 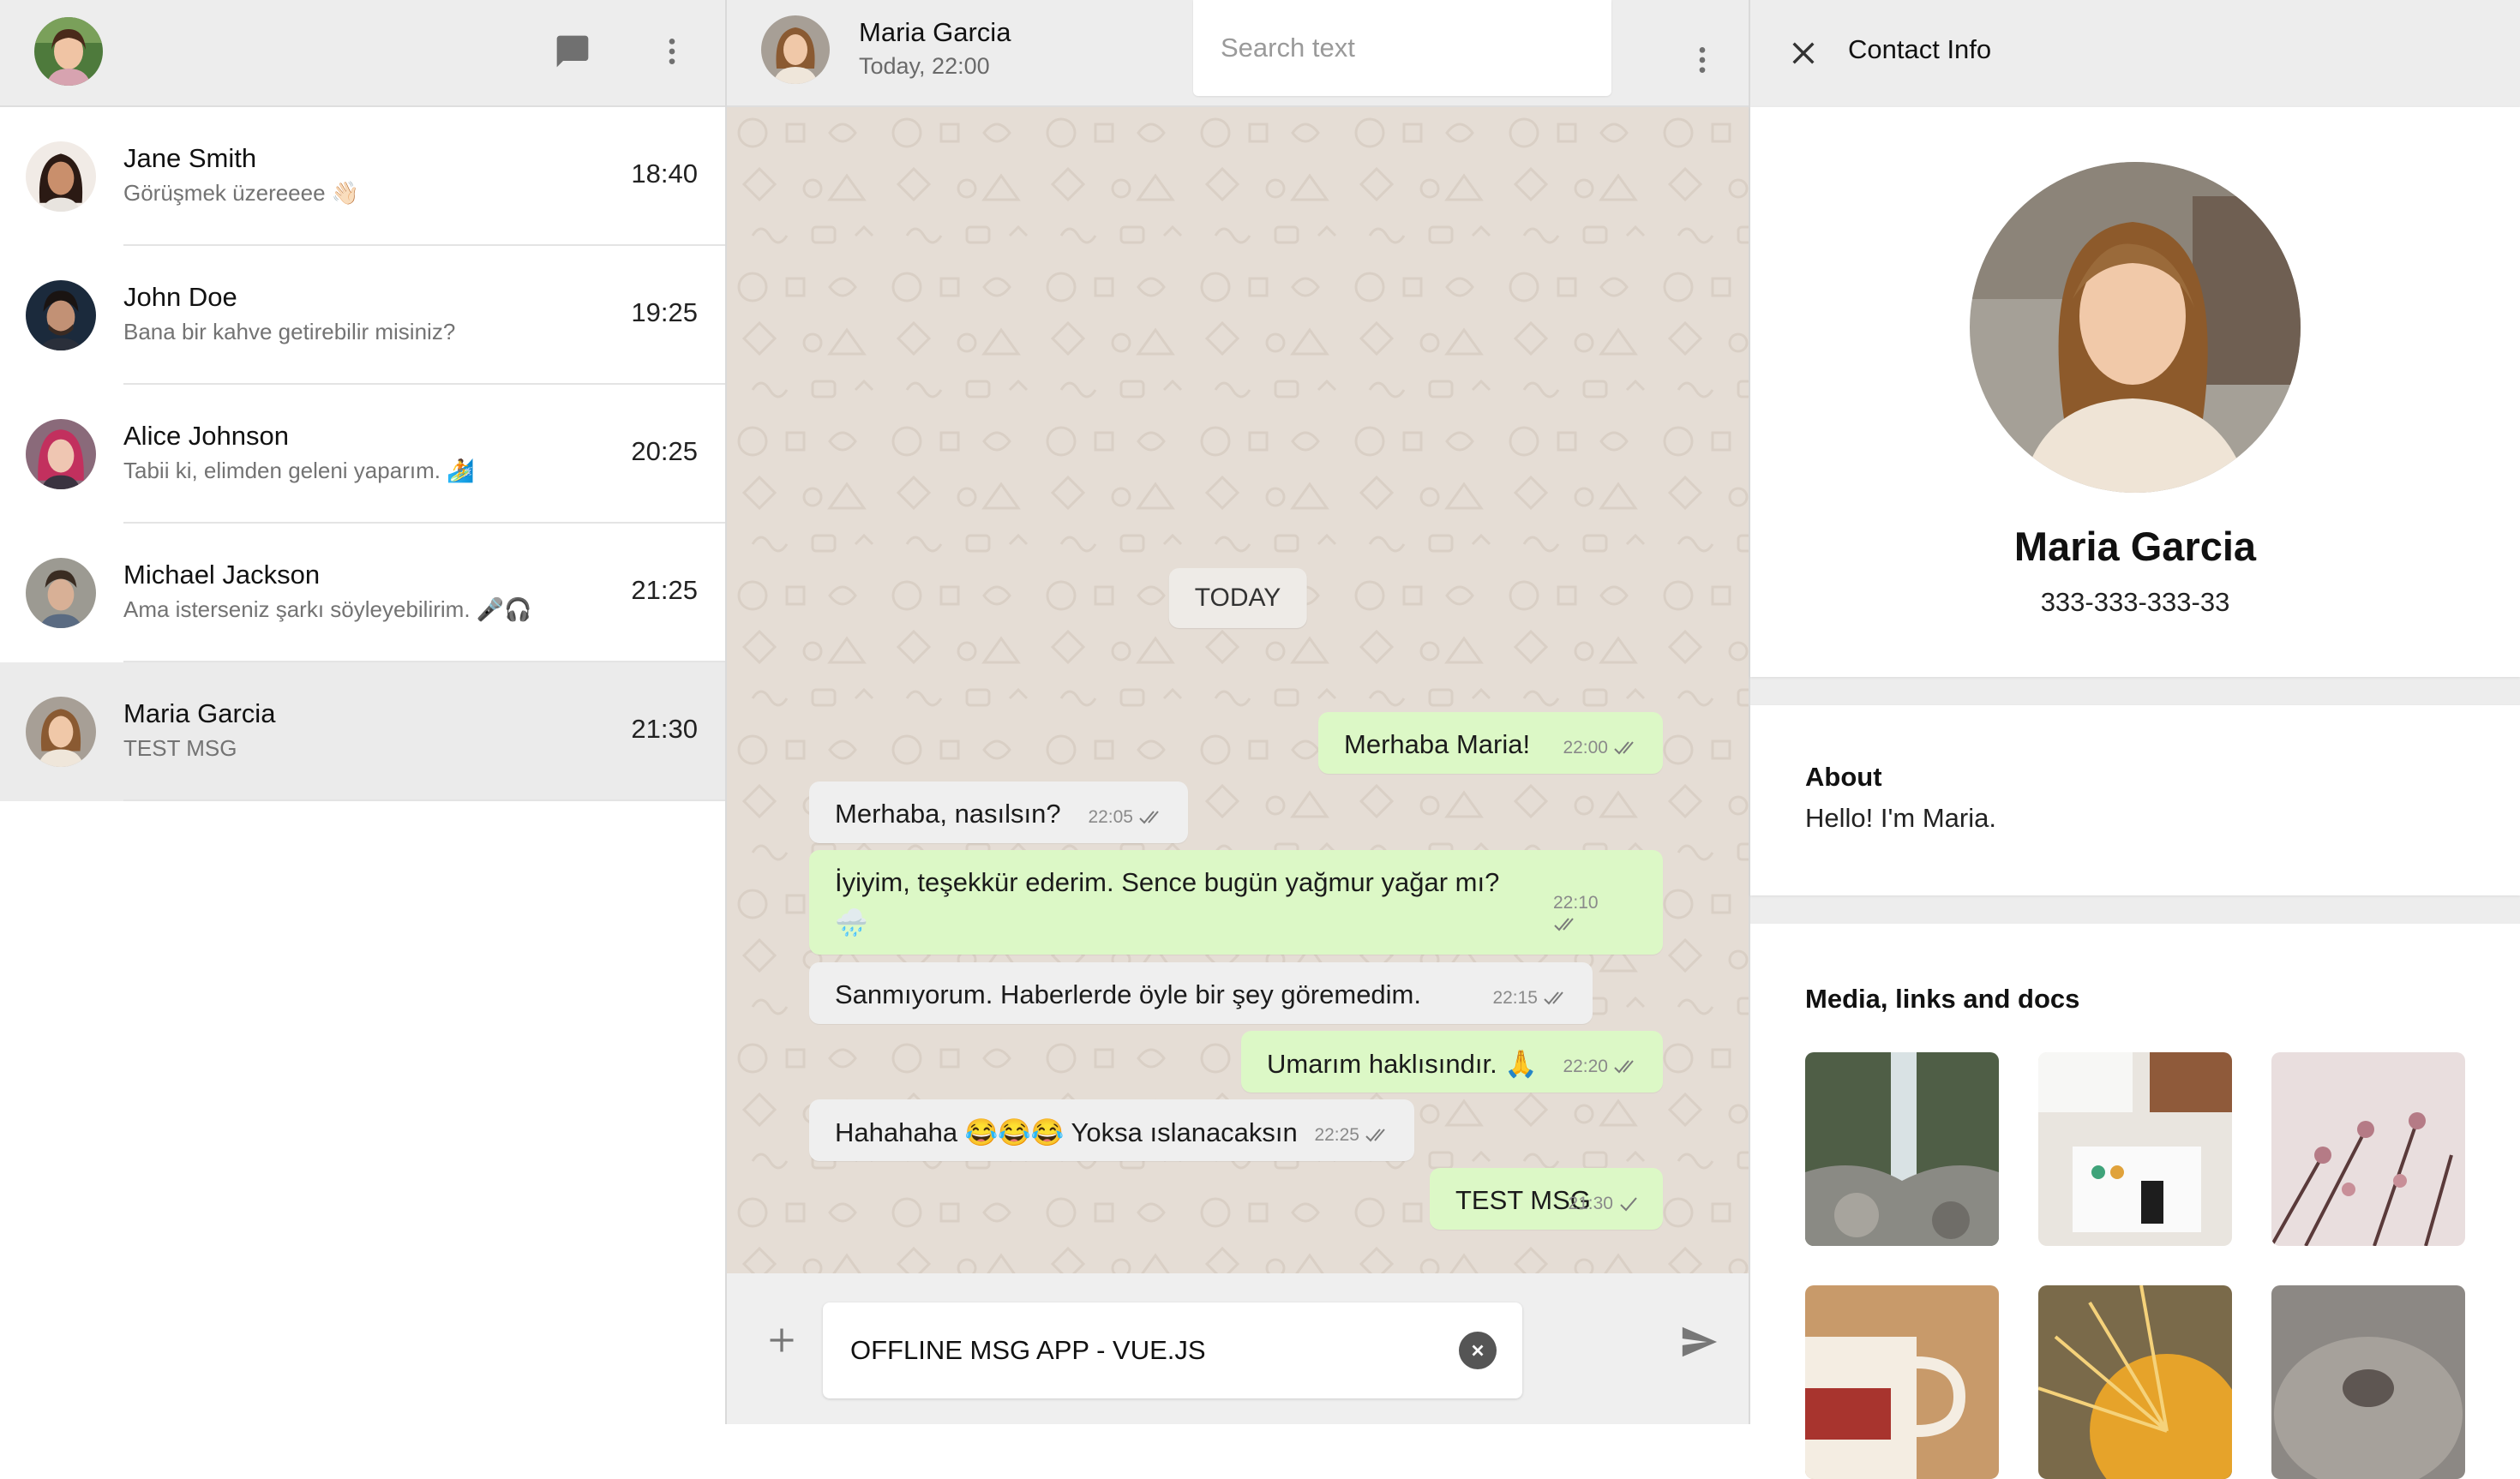 I want to click on message-text: Merhaba Maria!, so click(x=1437, y=744).